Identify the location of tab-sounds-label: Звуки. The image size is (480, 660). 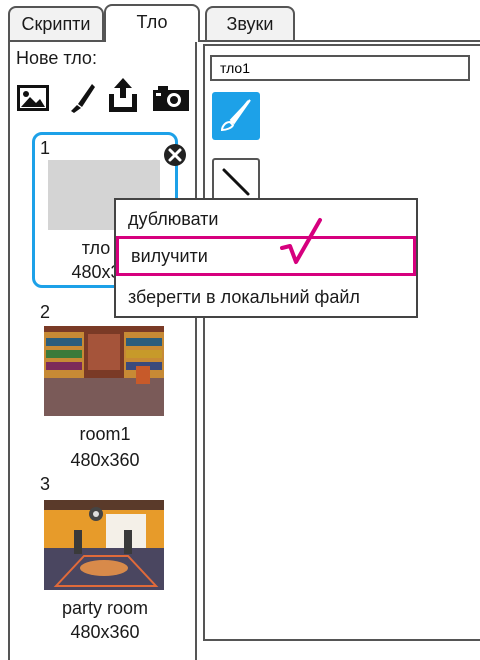
(250, 24).